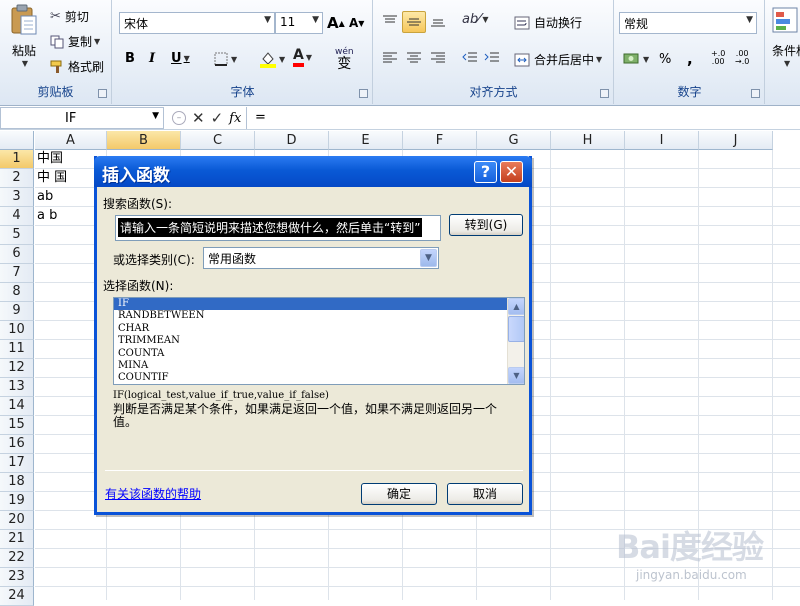  I want to click on font-launcher, so click(363, 93).